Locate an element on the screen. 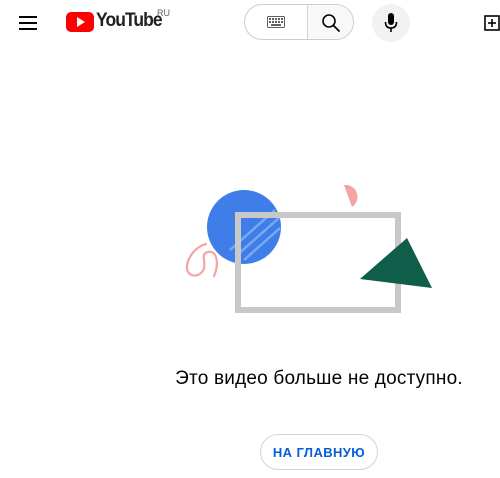  search-icon is located at coordinates (331, 23).